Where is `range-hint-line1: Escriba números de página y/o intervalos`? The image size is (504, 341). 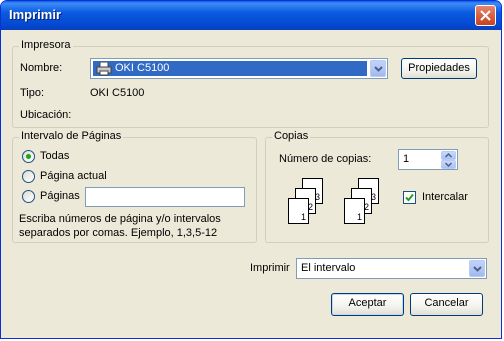
range-hint-line1: Escriba números de página y/o intervalos is located at coordinates (120, 219).